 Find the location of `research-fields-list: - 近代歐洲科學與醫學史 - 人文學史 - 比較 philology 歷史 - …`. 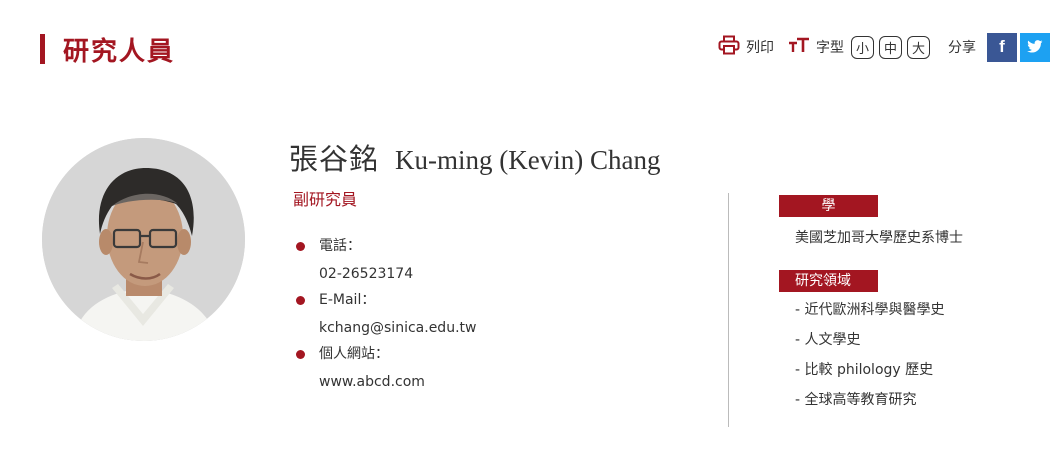

research-fields-list: - 近代歐洲科學與醫學史 - 人文學史 - 比較 philology 歷史 - … is located at coordinates (870, 357).